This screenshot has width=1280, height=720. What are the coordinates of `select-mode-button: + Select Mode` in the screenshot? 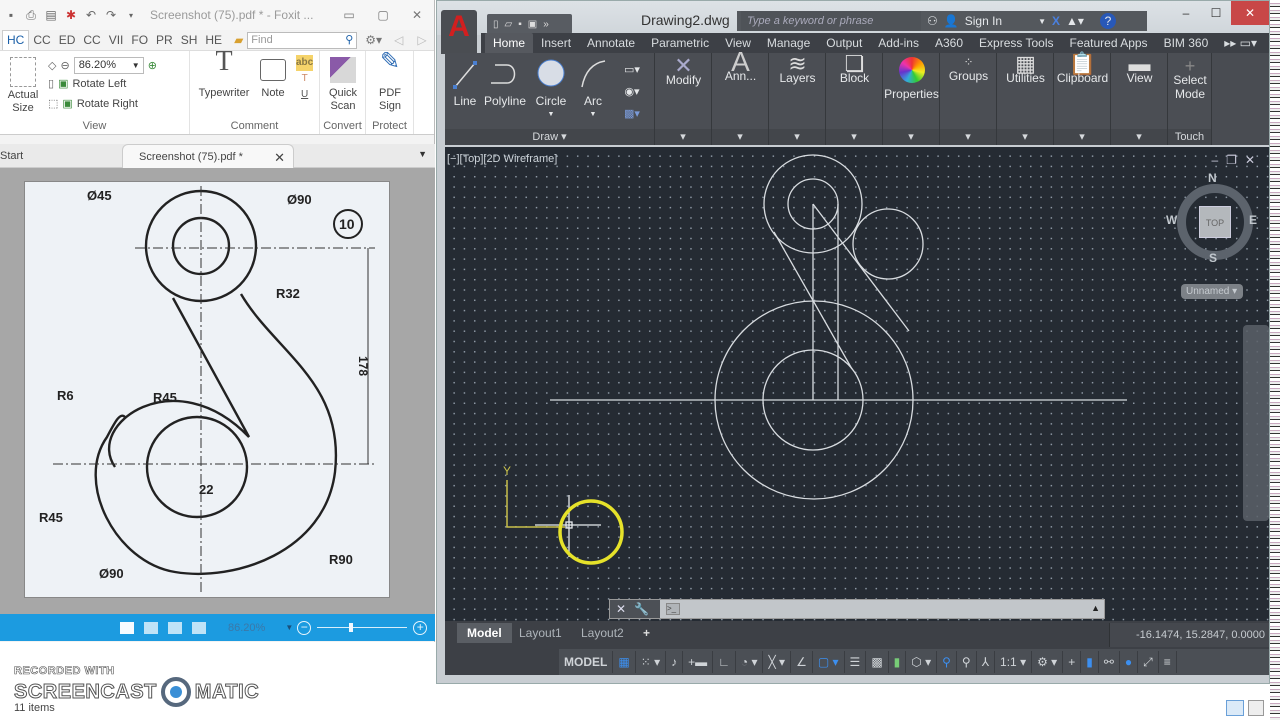 It's located at (1190, 79).